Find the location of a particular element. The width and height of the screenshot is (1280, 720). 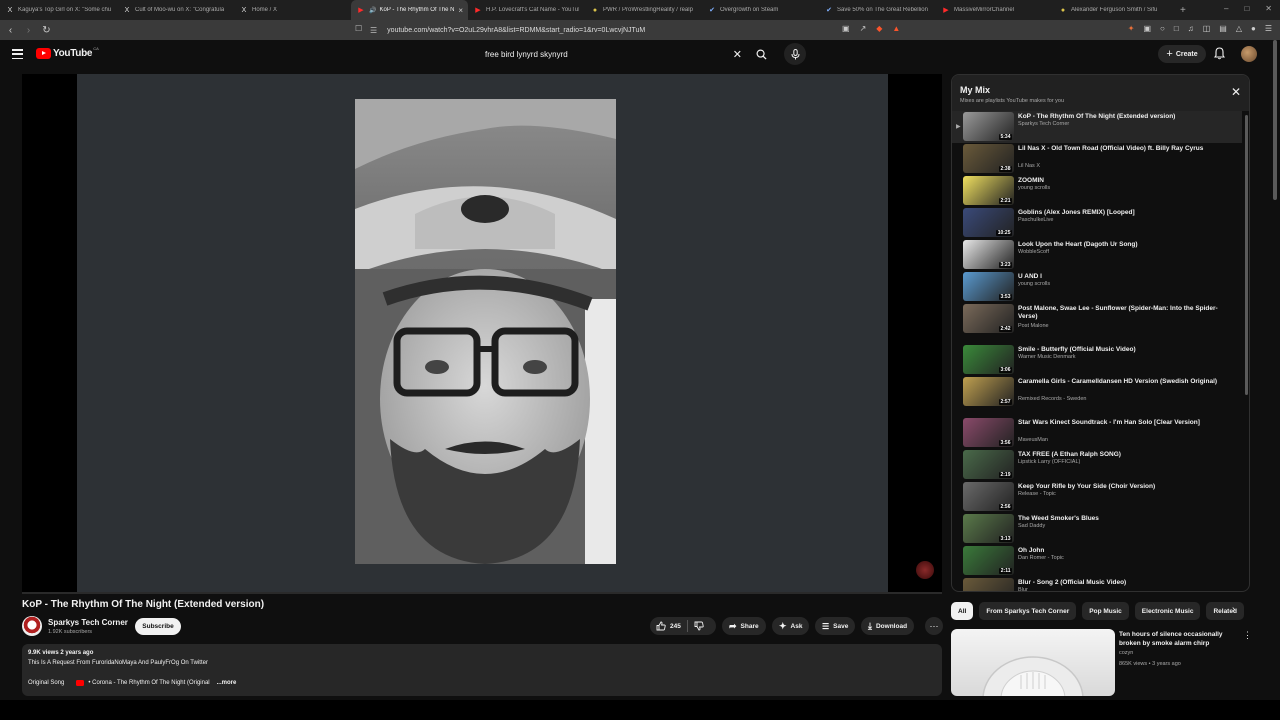

forward-icon: › is located at coordinates (28, 30).